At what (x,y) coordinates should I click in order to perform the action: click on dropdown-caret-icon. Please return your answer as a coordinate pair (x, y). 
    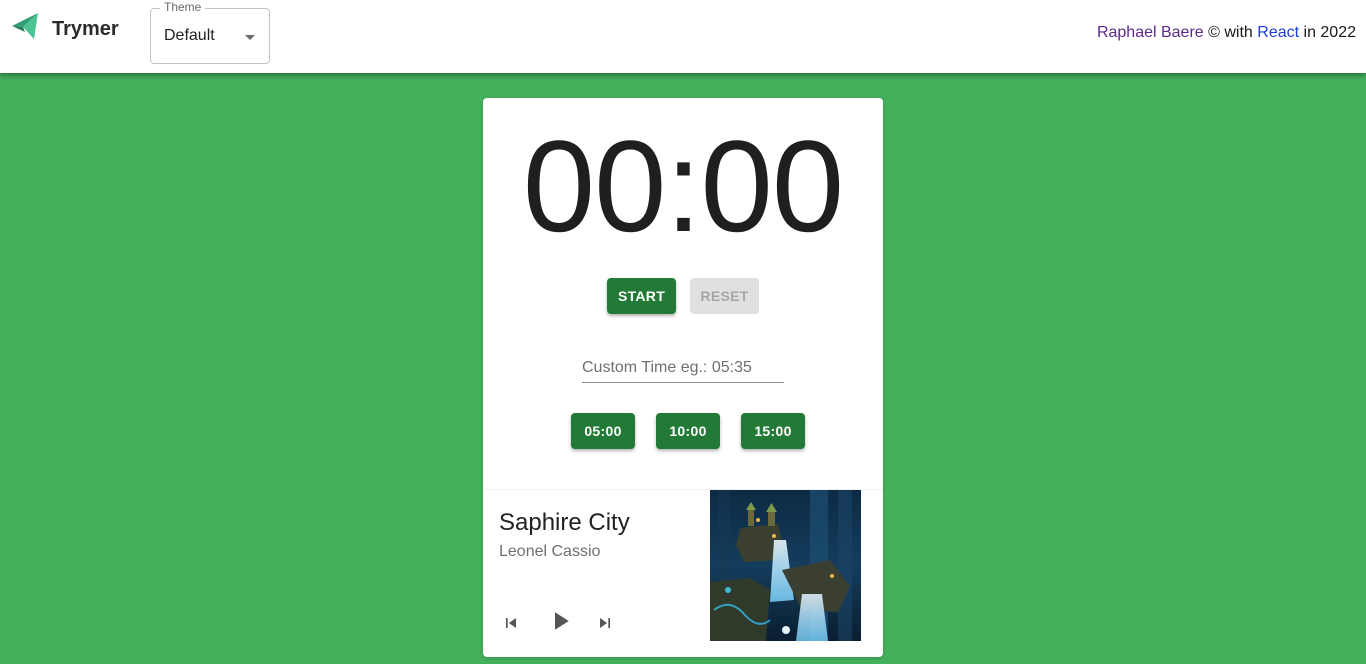
    Looking at the image, I should click on (250, 37).